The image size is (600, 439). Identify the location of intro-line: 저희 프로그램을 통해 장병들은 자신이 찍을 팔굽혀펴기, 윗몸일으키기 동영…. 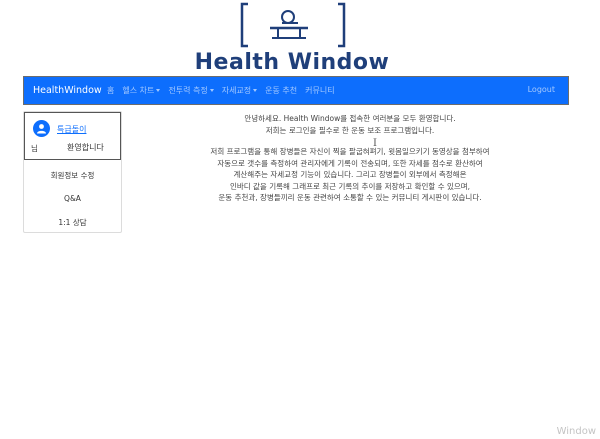
(350, 151).